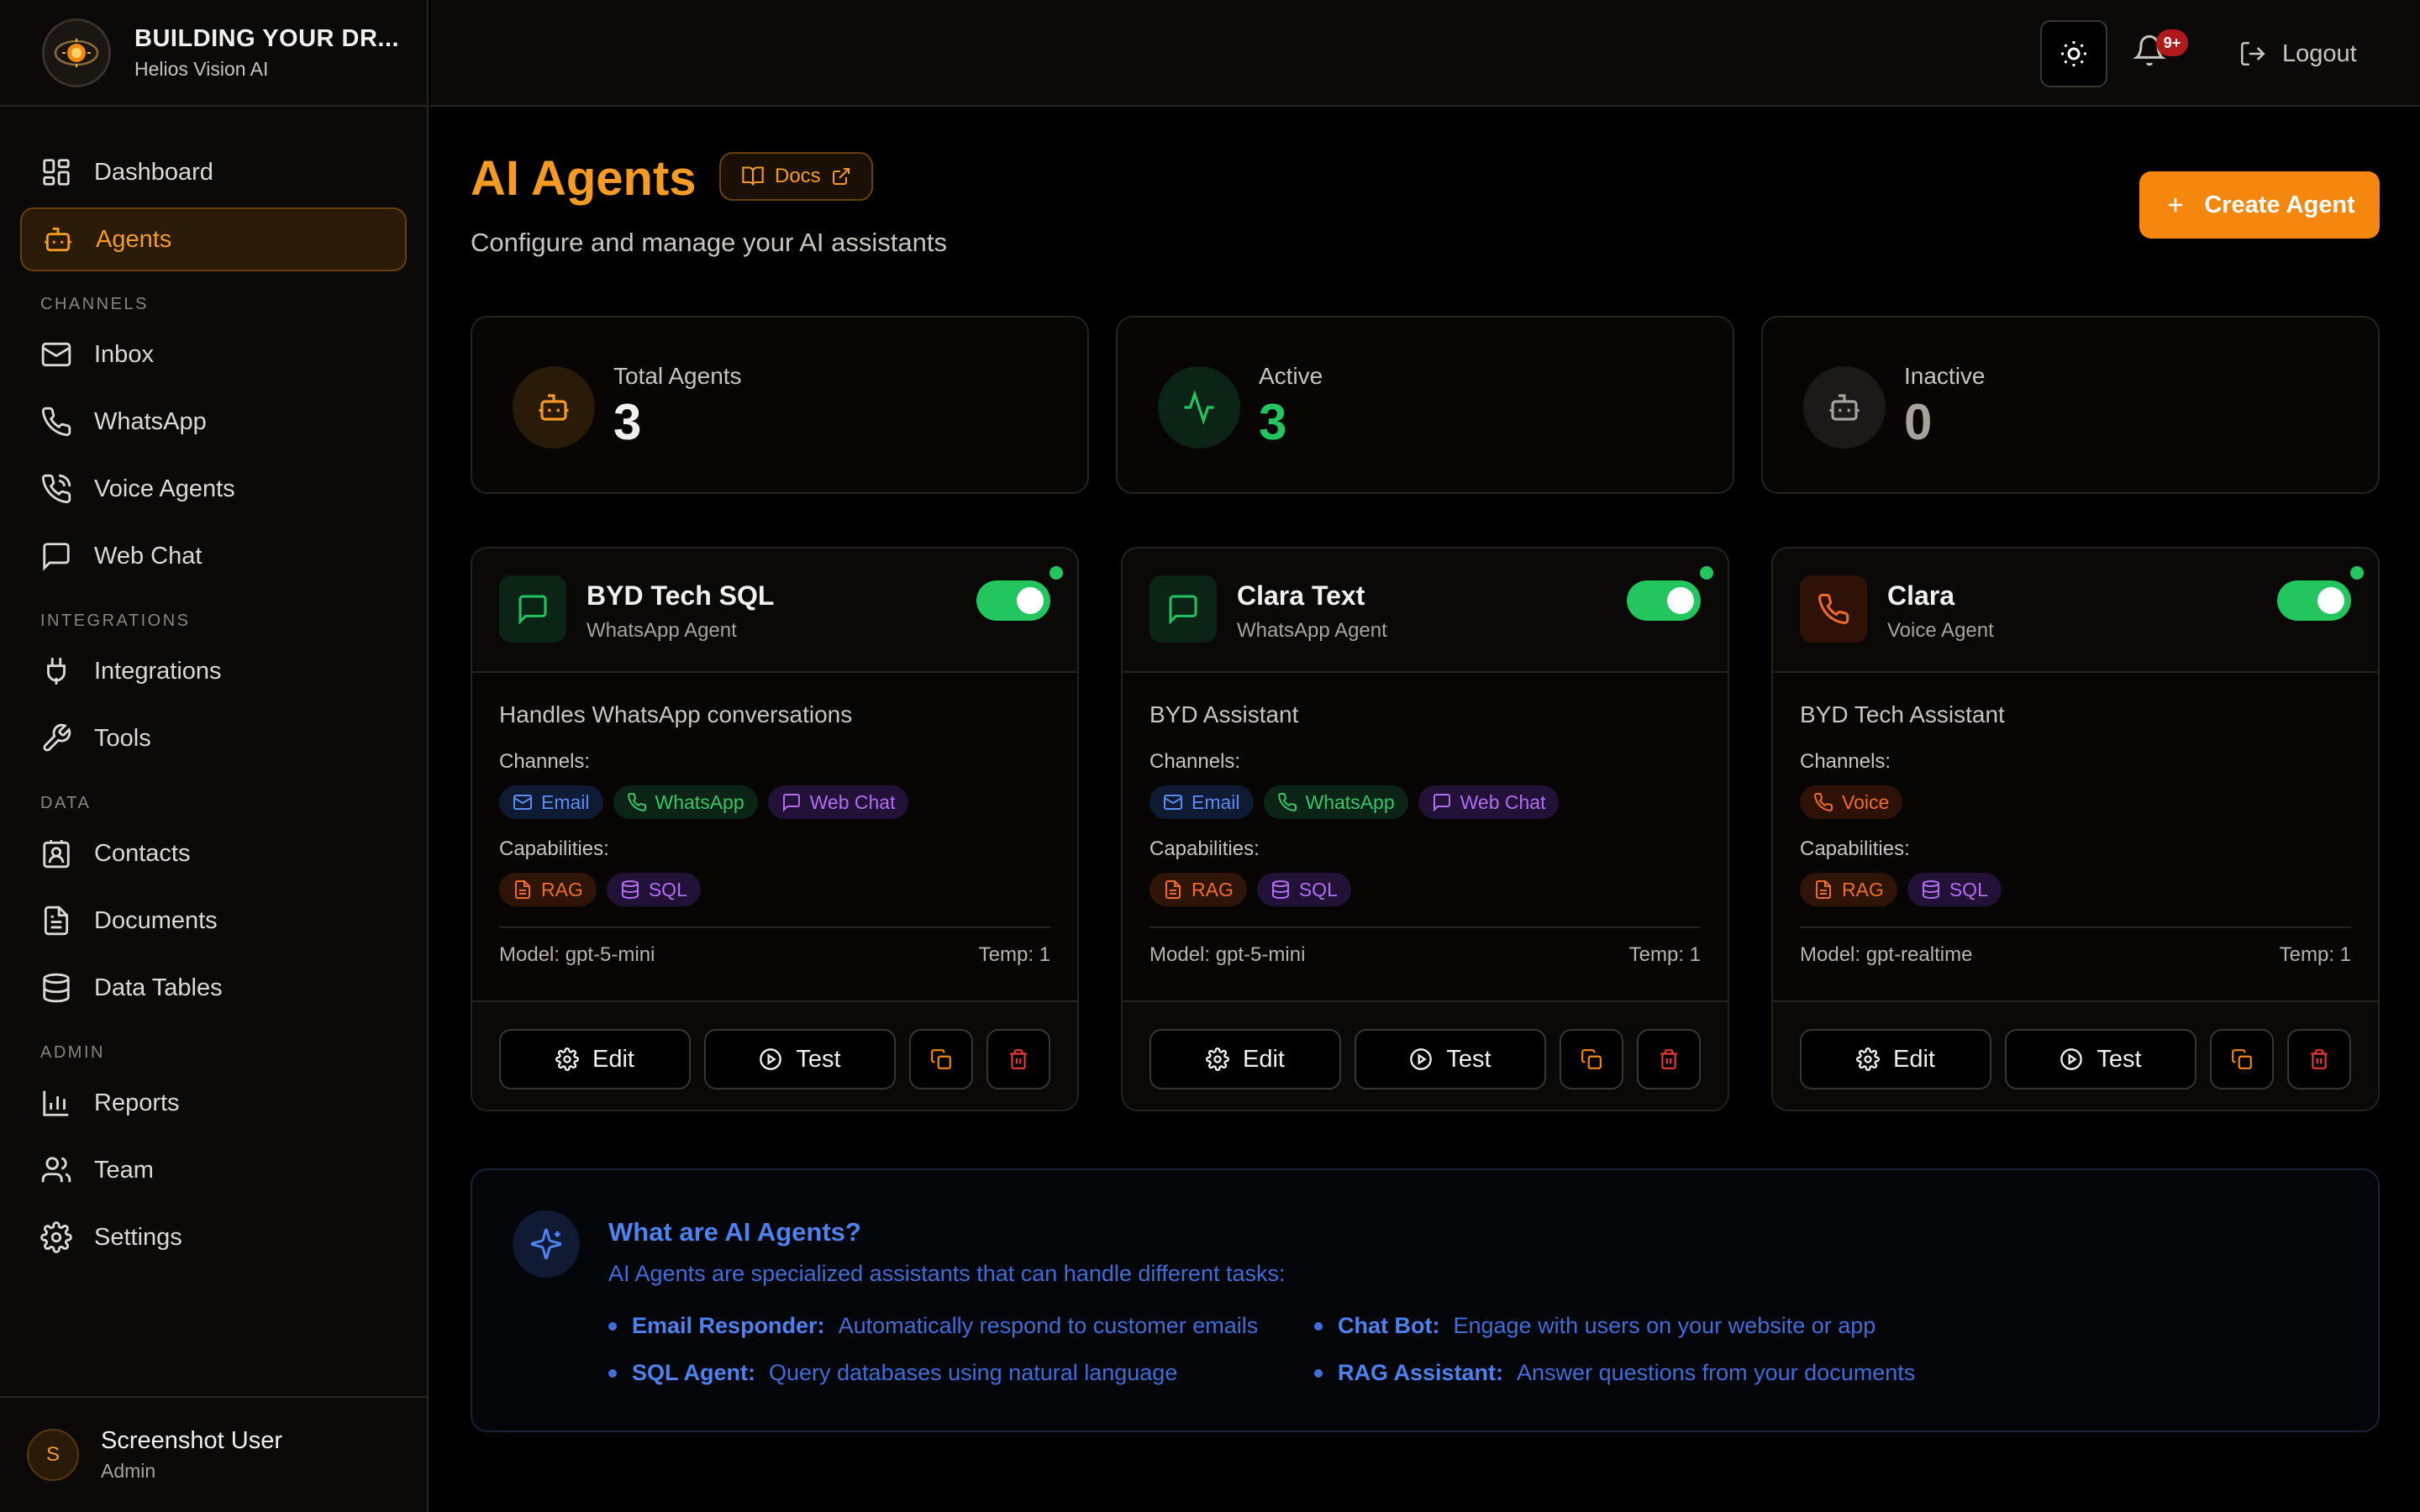 The height and width of the screenshot is (1512, 2420). Describe the element at coordinates (567, 1059) in the screenshot. I see `gear-icon` at that location.